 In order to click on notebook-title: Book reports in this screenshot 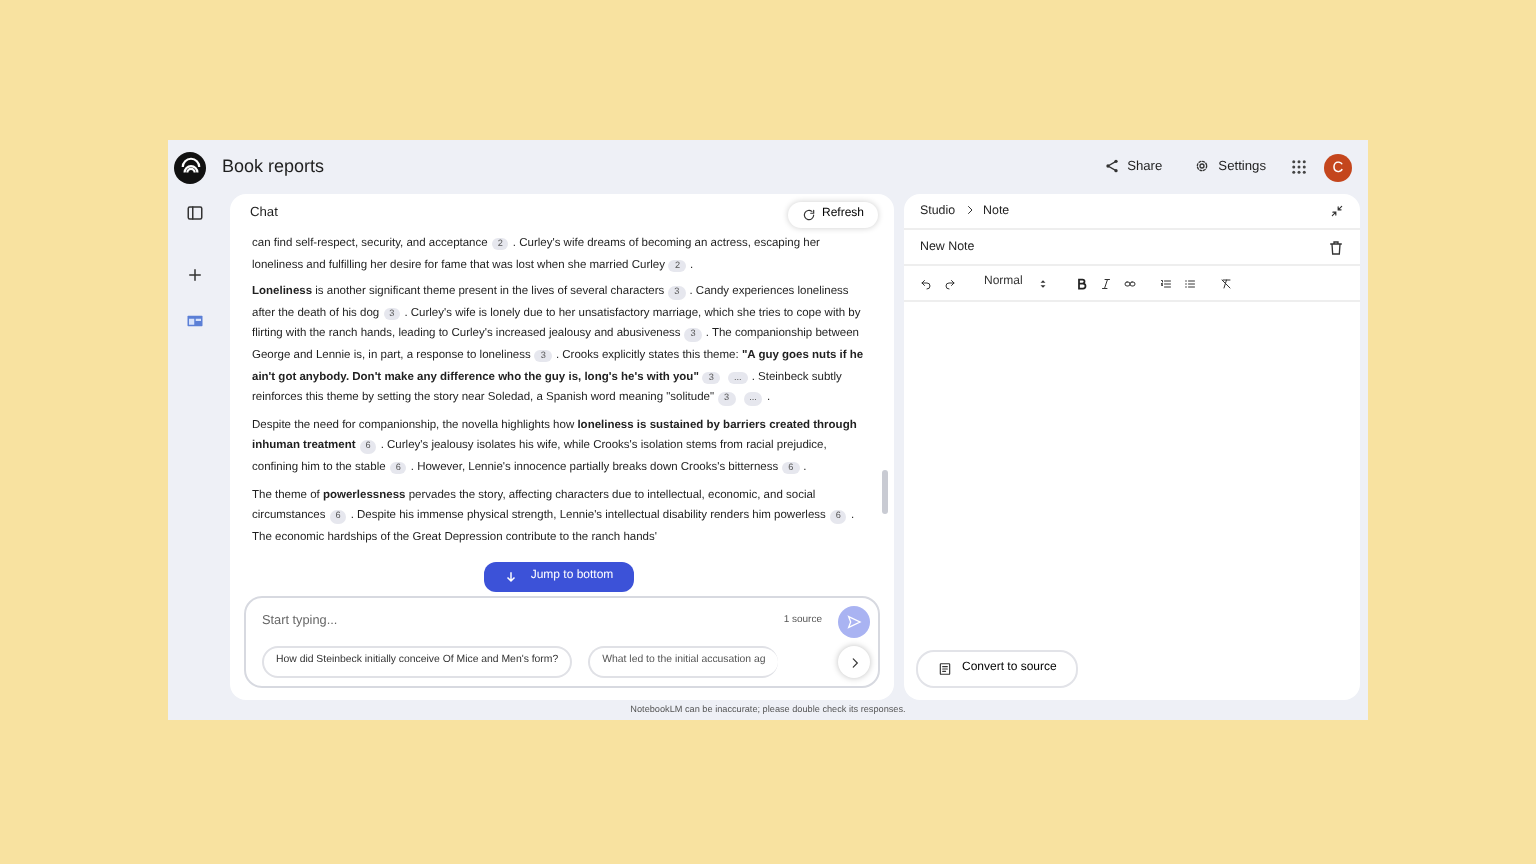, I will do `click(273, 166)`.